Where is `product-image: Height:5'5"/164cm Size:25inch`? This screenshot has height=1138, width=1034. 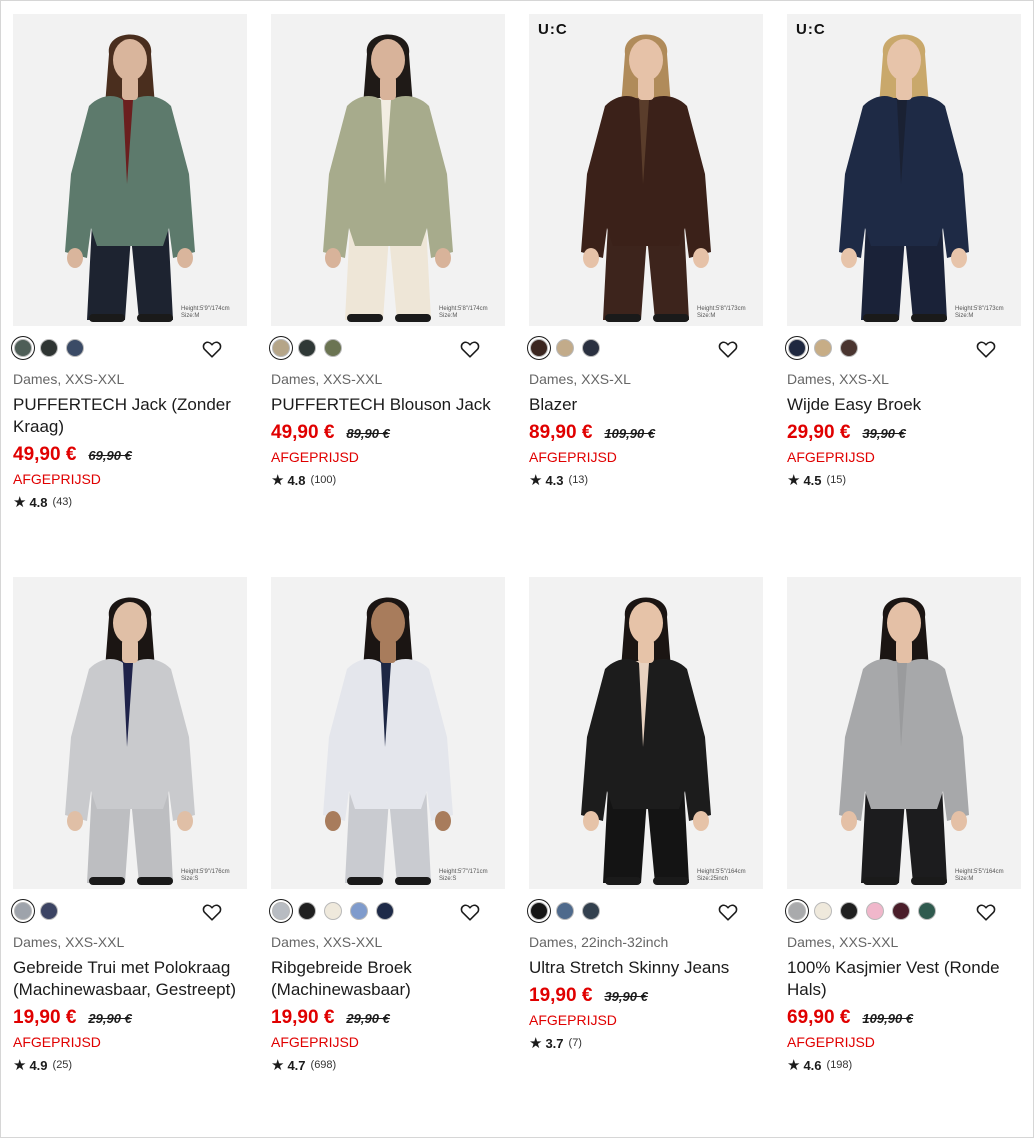
product-image: Height:5'5"/164cm Size:25inch is located at coordinates (646, 733).